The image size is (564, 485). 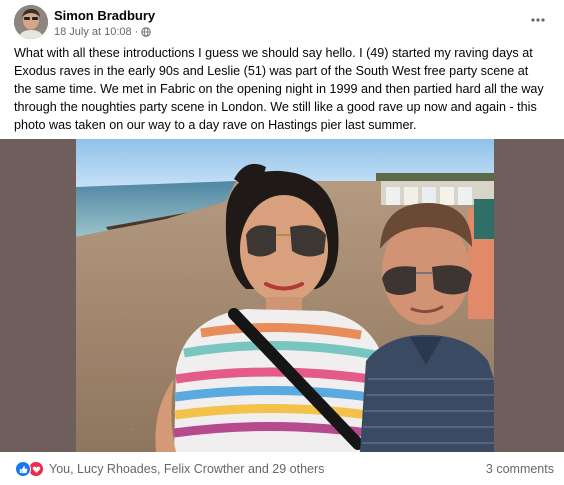 I want to click on author-avatar, so click(x=31, y=22).